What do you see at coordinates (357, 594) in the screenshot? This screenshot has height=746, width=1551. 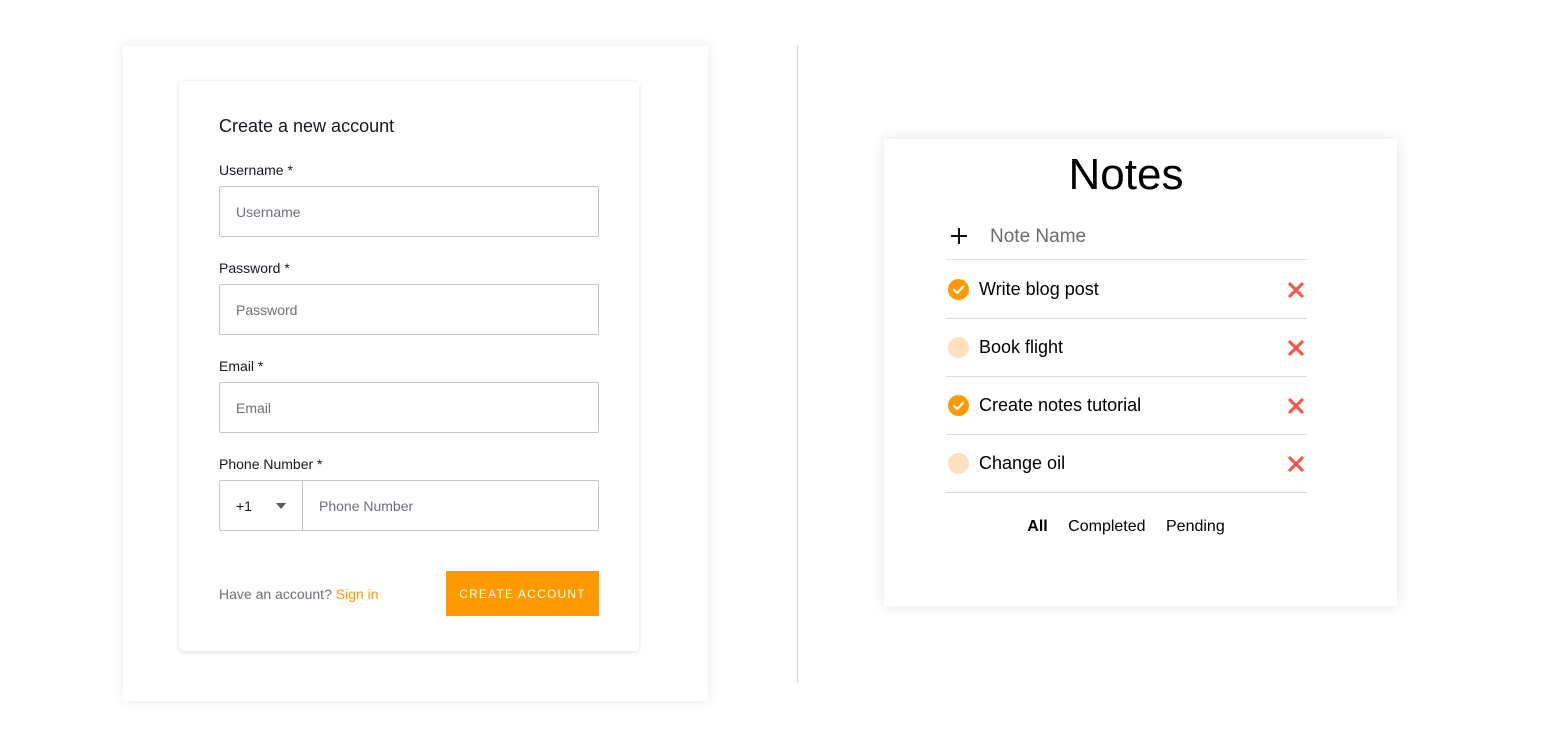 I see `sign-in-link: Sign in` at bounding box center [357, 594].